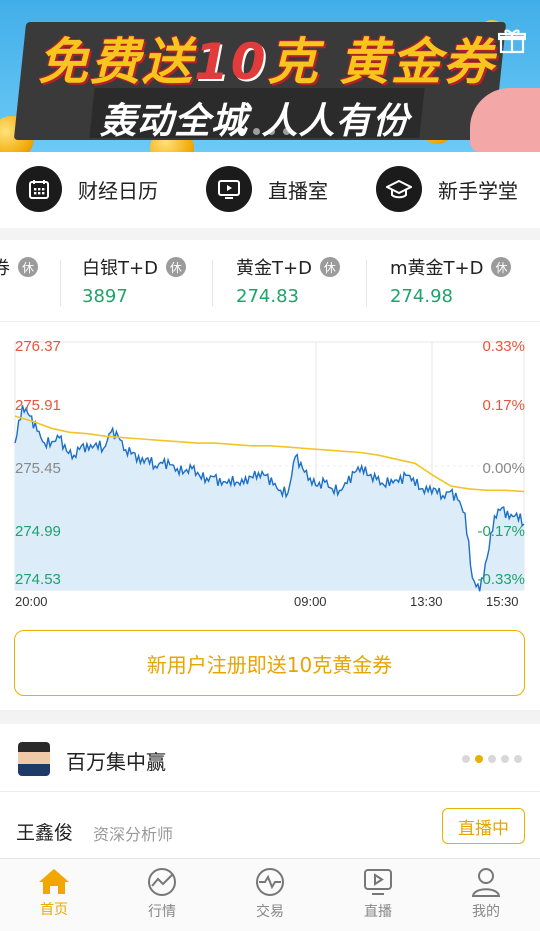 The width and height of the screenshot is (540, 931). I want to click on user-icon, so click(486, 882).